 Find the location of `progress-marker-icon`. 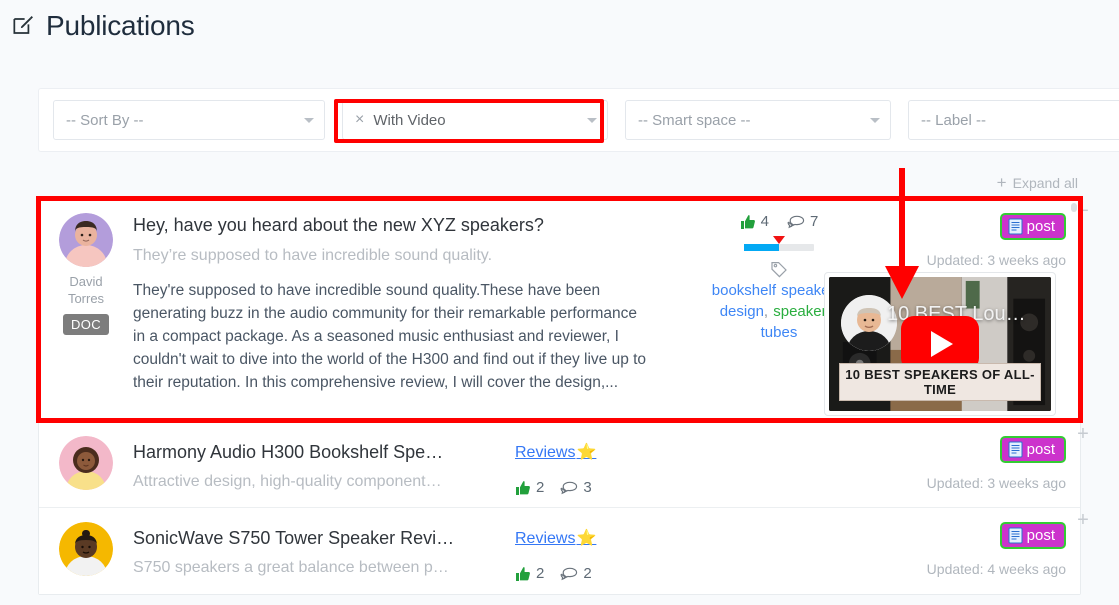

progress-marker-icon is located at coordinates (779, 240).